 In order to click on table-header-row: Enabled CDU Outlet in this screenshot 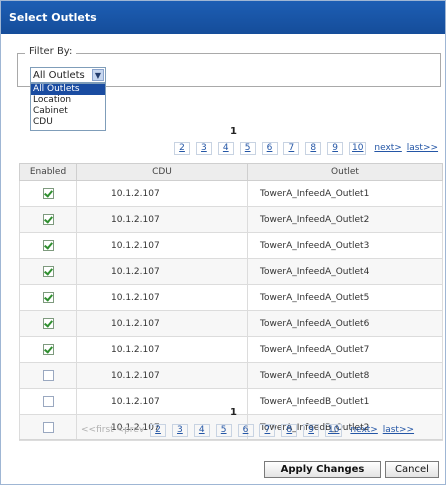, I will do `click(231, 172)`.